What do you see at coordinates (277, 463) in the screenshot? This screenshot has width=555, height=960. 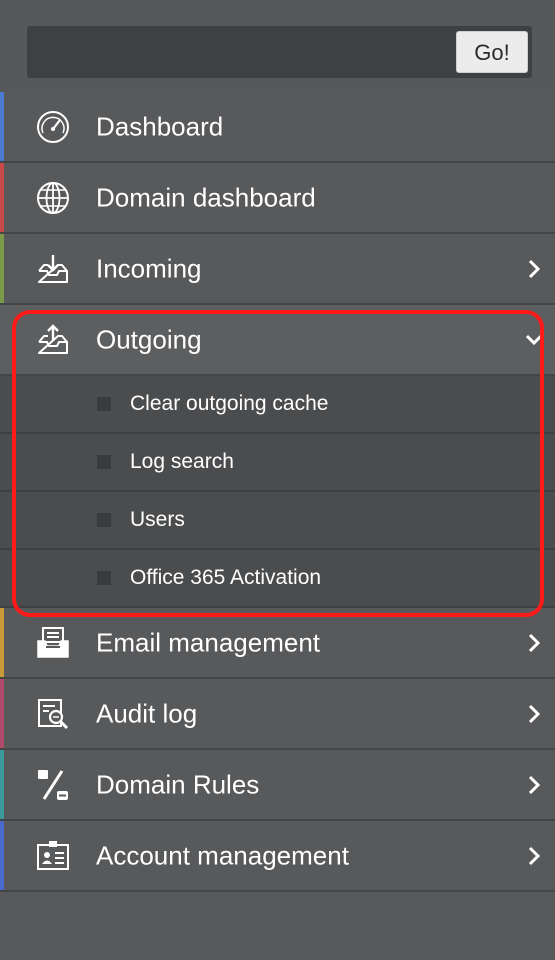 I see `submenu-item-log-search: Log search` at bounding box center [277, 463].